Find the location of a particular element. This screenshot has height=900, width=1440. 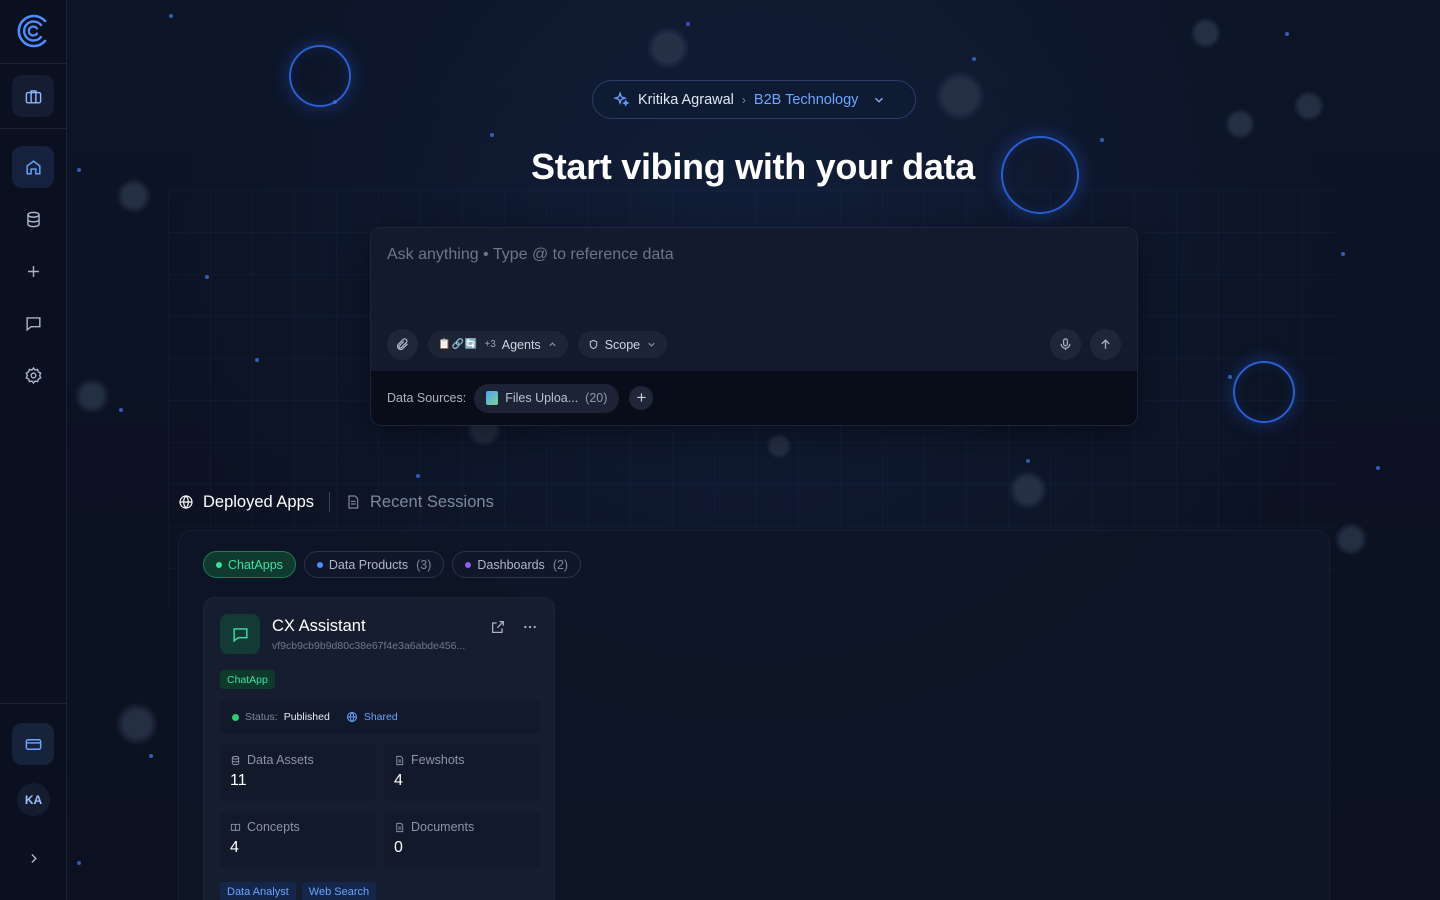

stat-data-assets: Data Assets 11 is located at coordinates (298, 772).